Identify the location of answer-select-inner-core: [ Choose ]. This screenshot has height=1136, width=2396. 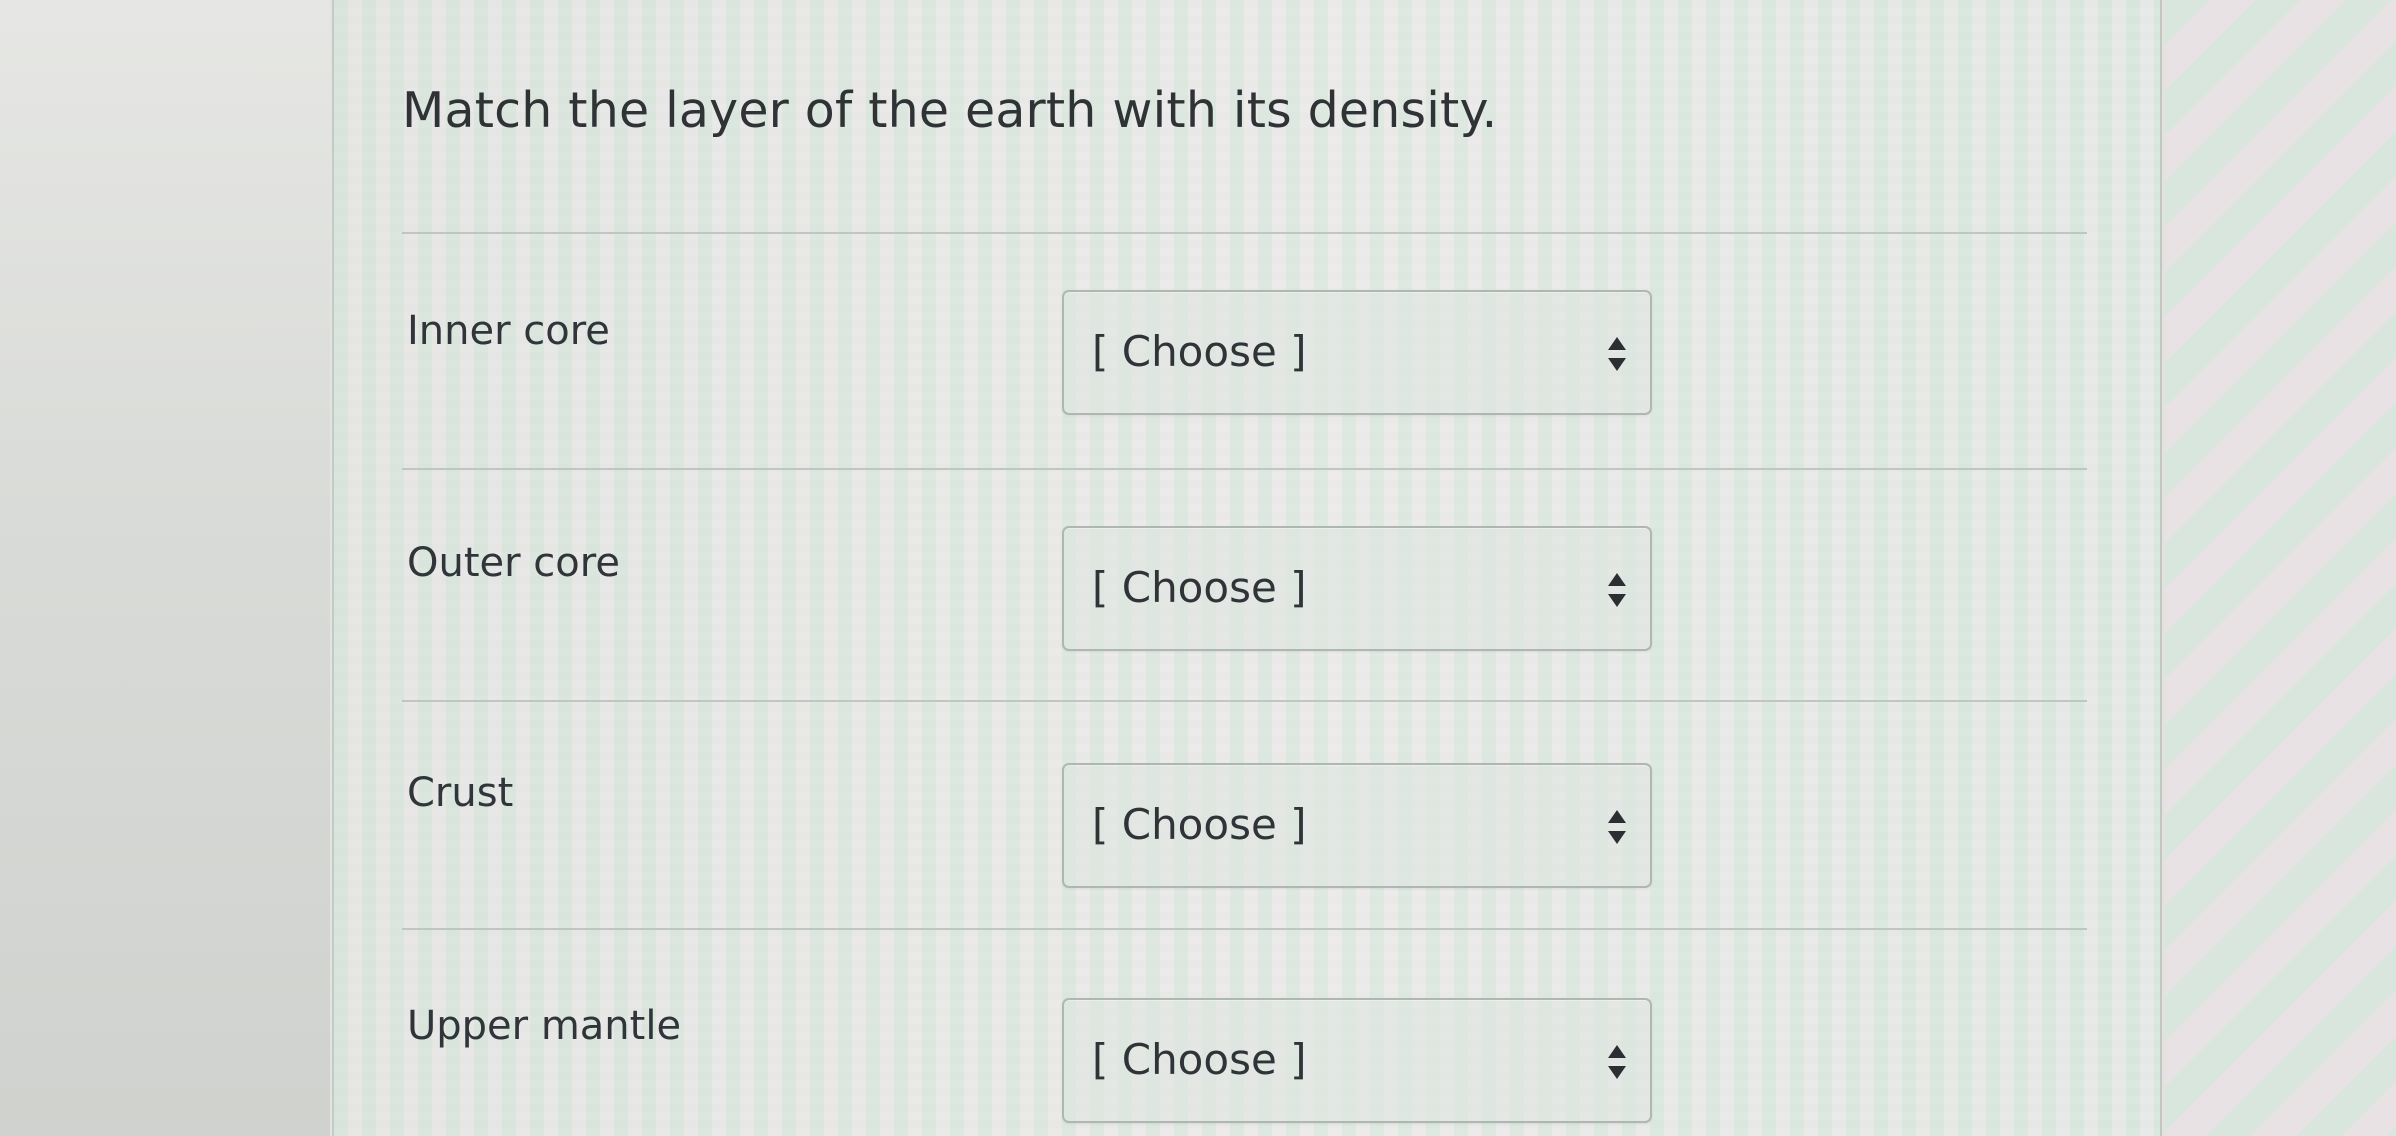
(1357, 352).